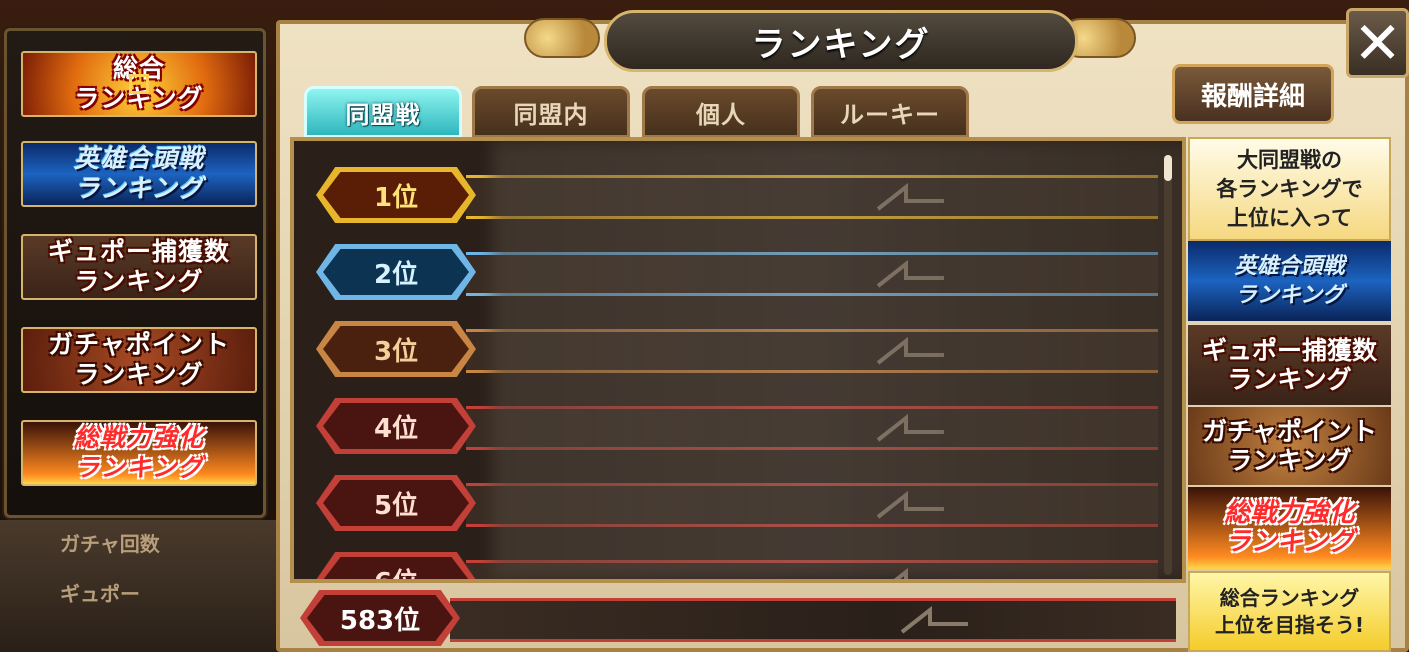 This screenshot has height=652, width=1409. I want to click on my-rank-row: 583位, so click(738, 620).